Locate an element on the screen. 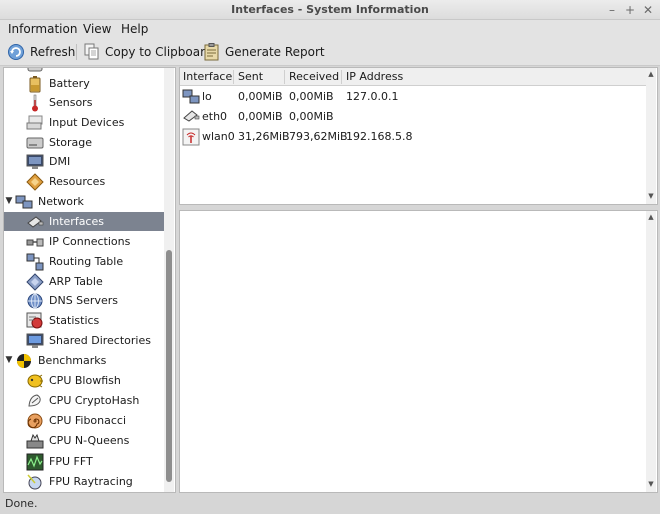  table-row: eth0 0,00MiB 0,00MiB is located at coordinates (413, 117).